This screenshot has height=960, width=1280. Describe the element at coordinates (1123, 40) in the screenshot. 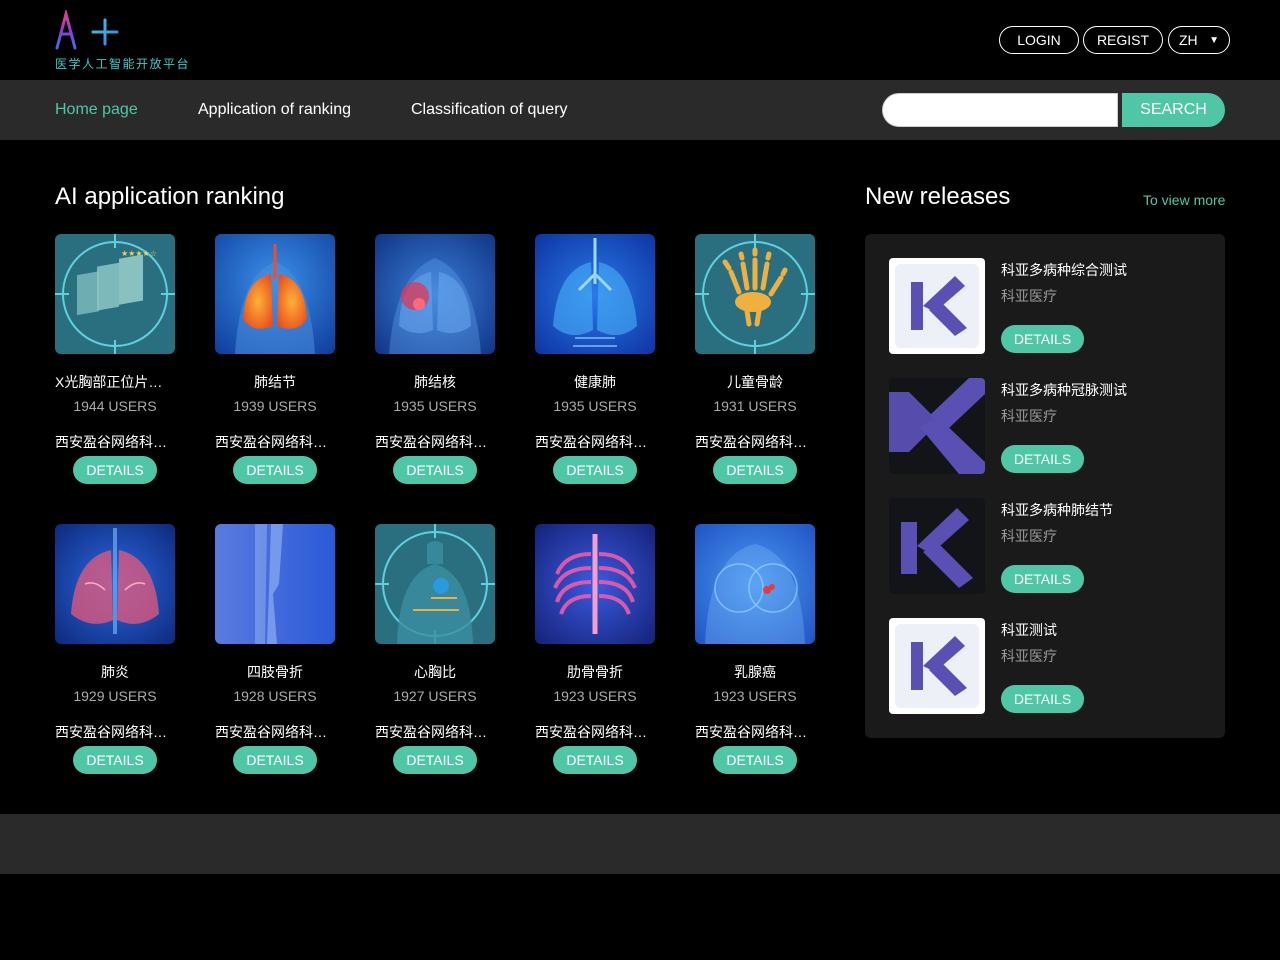

I see `register-button: REGIST` at that location.